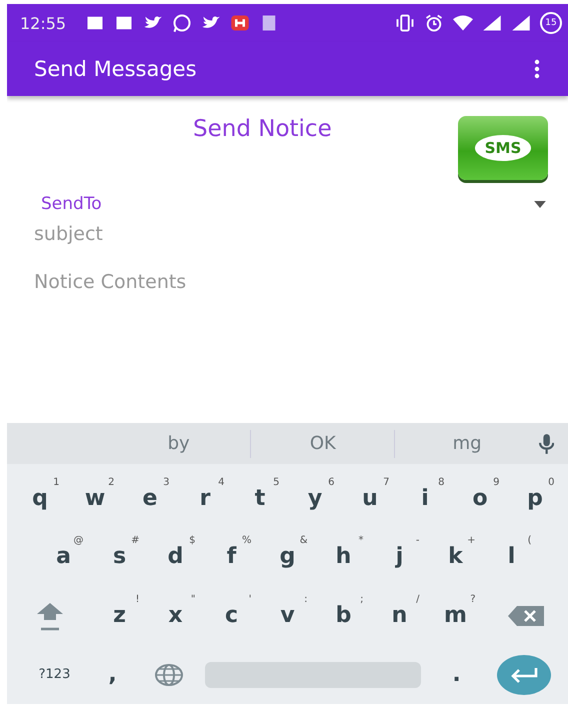  Describe the element at coordinates (232, 556) in the screenshot. I see `keyboard-key: f %` at that location.